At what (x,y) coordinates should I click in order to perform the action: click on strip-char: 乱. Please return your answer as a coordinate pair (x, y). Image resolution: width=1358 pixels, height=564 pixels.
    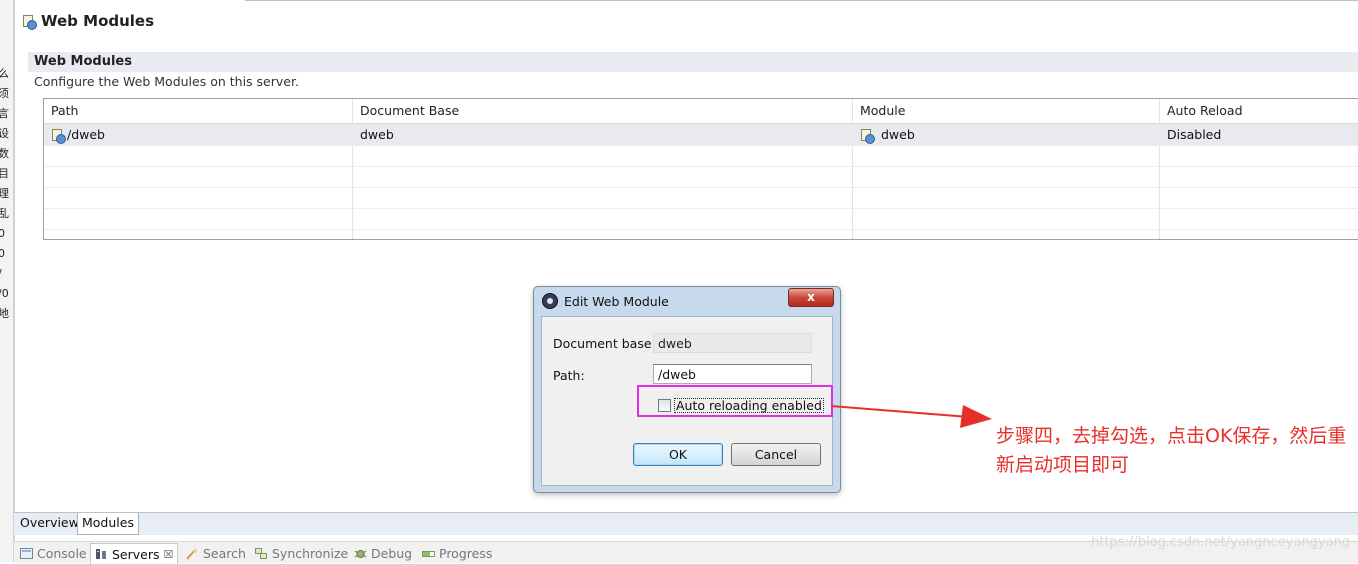
    Looking at the image, I should click on (6, 214).